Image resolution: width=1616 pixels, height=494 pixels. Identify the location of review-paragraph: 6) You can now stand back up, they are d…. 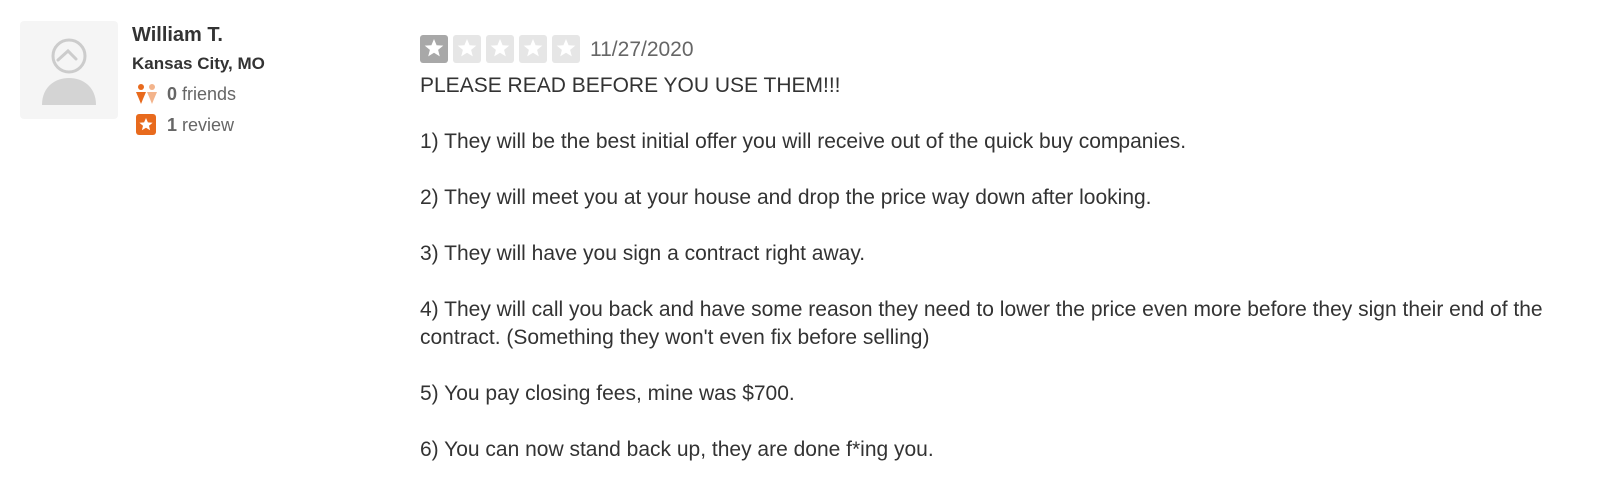
(677, 449).